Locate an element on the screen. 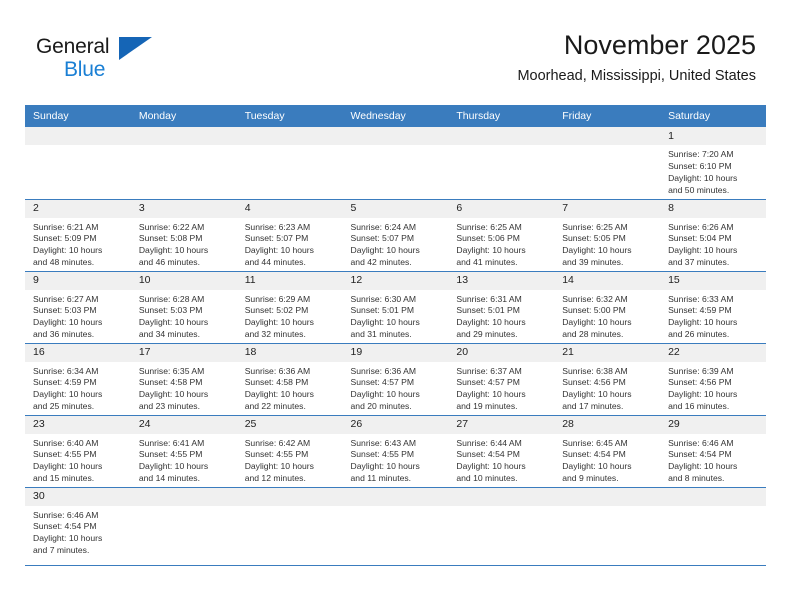 This screenshot has width=792, height=612. weekday-header-thursday: Thursday is located at coordinates (501, 116).